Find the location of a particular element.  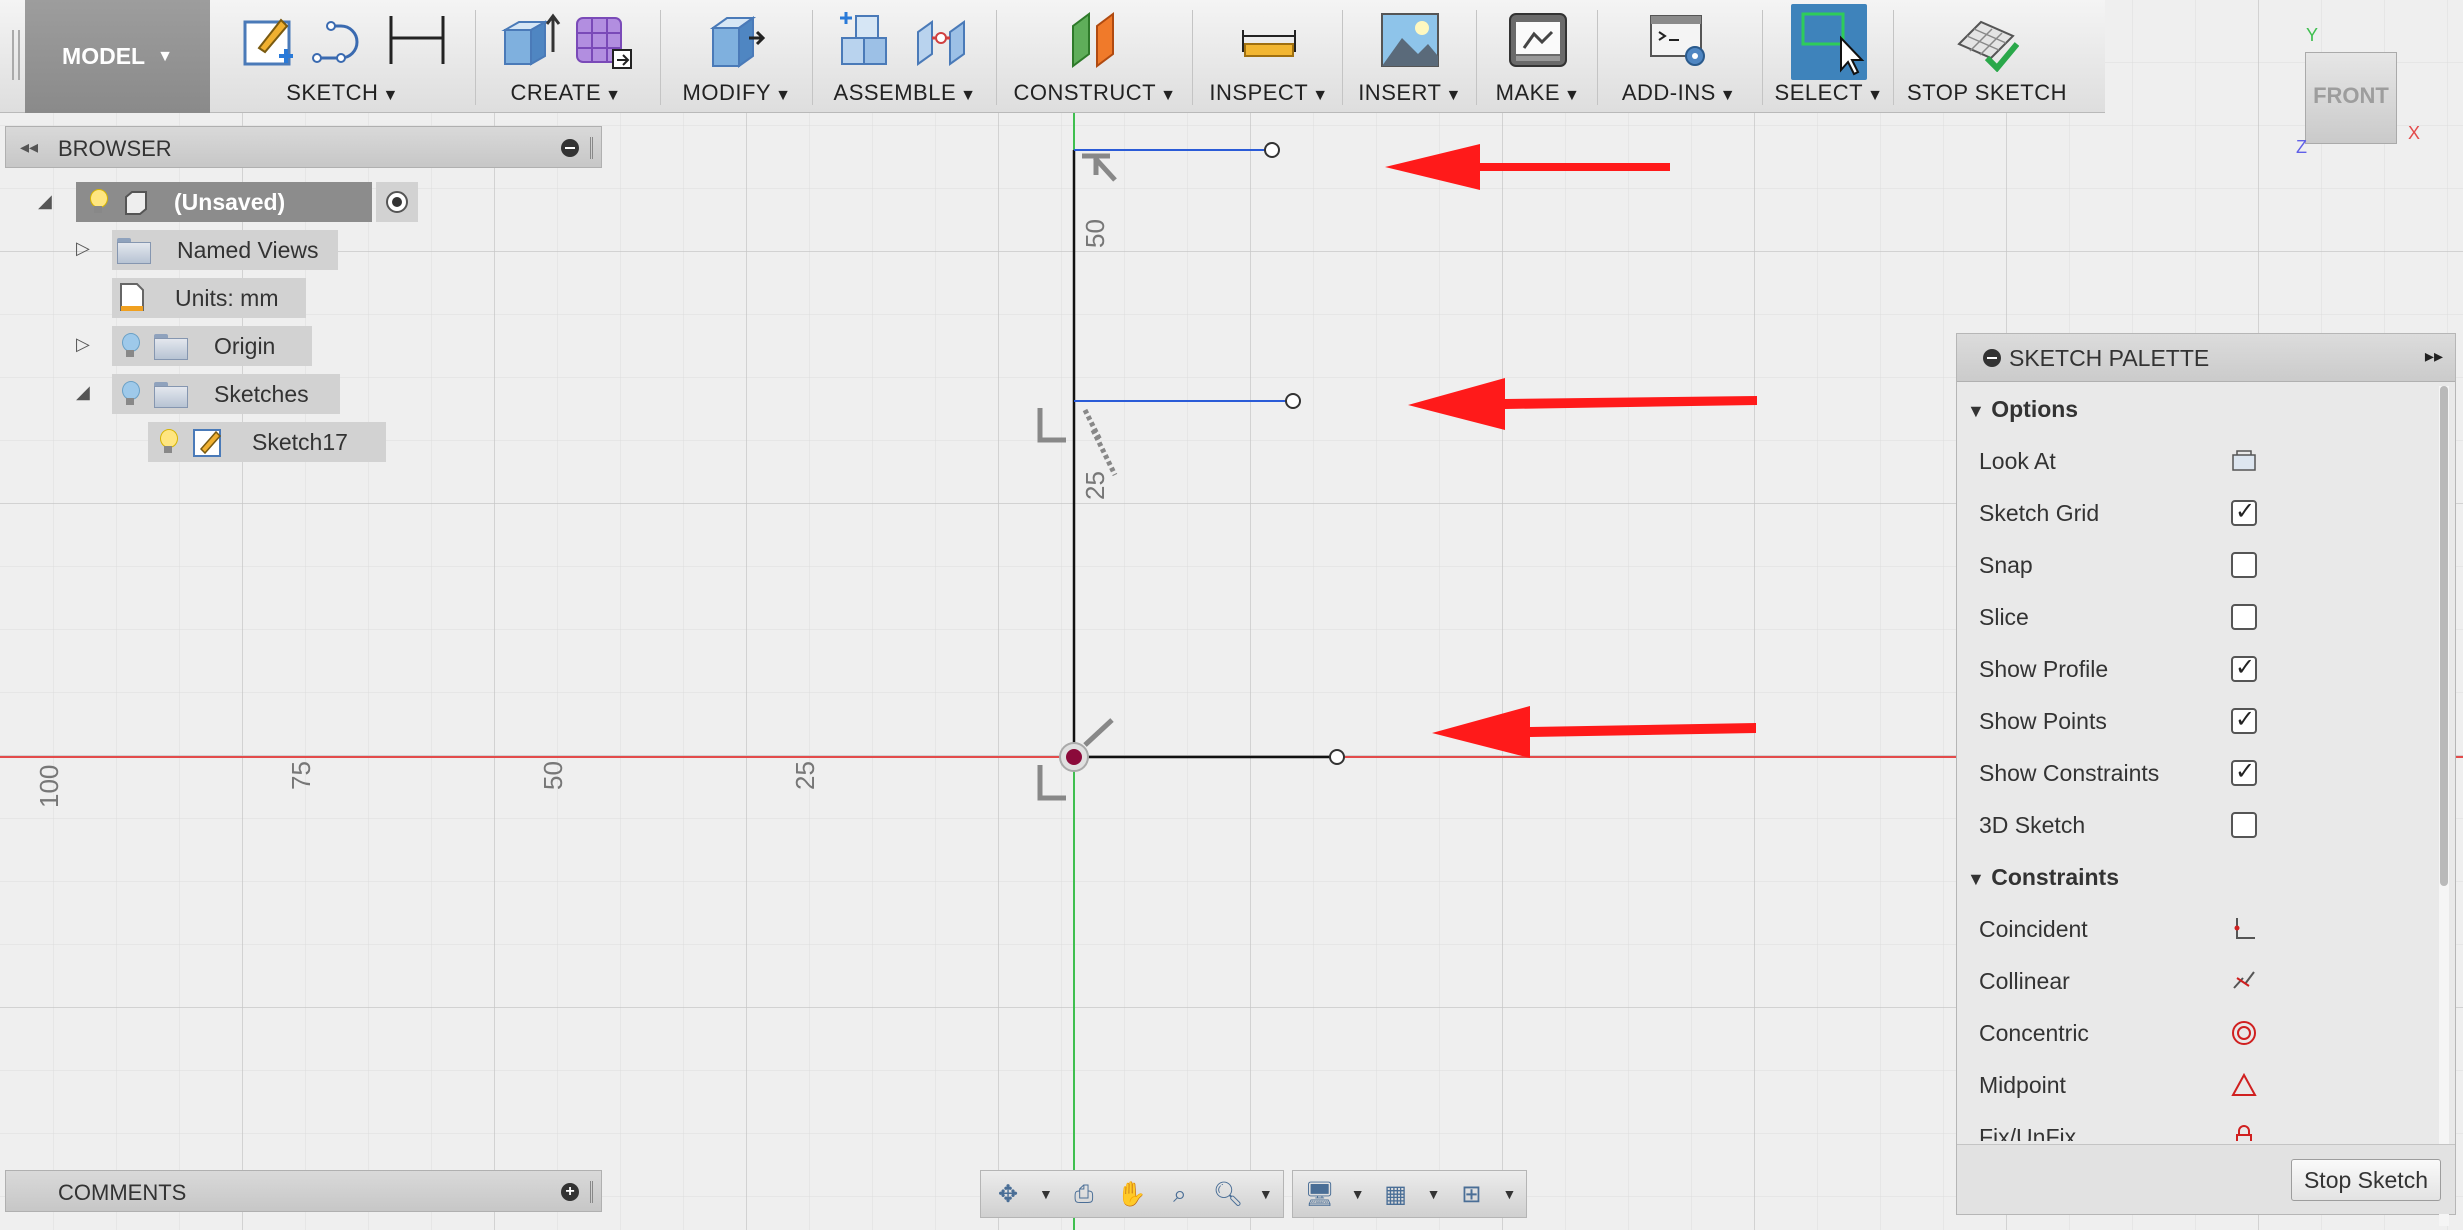

select-tool-button is located at coordinates (1829, 42).